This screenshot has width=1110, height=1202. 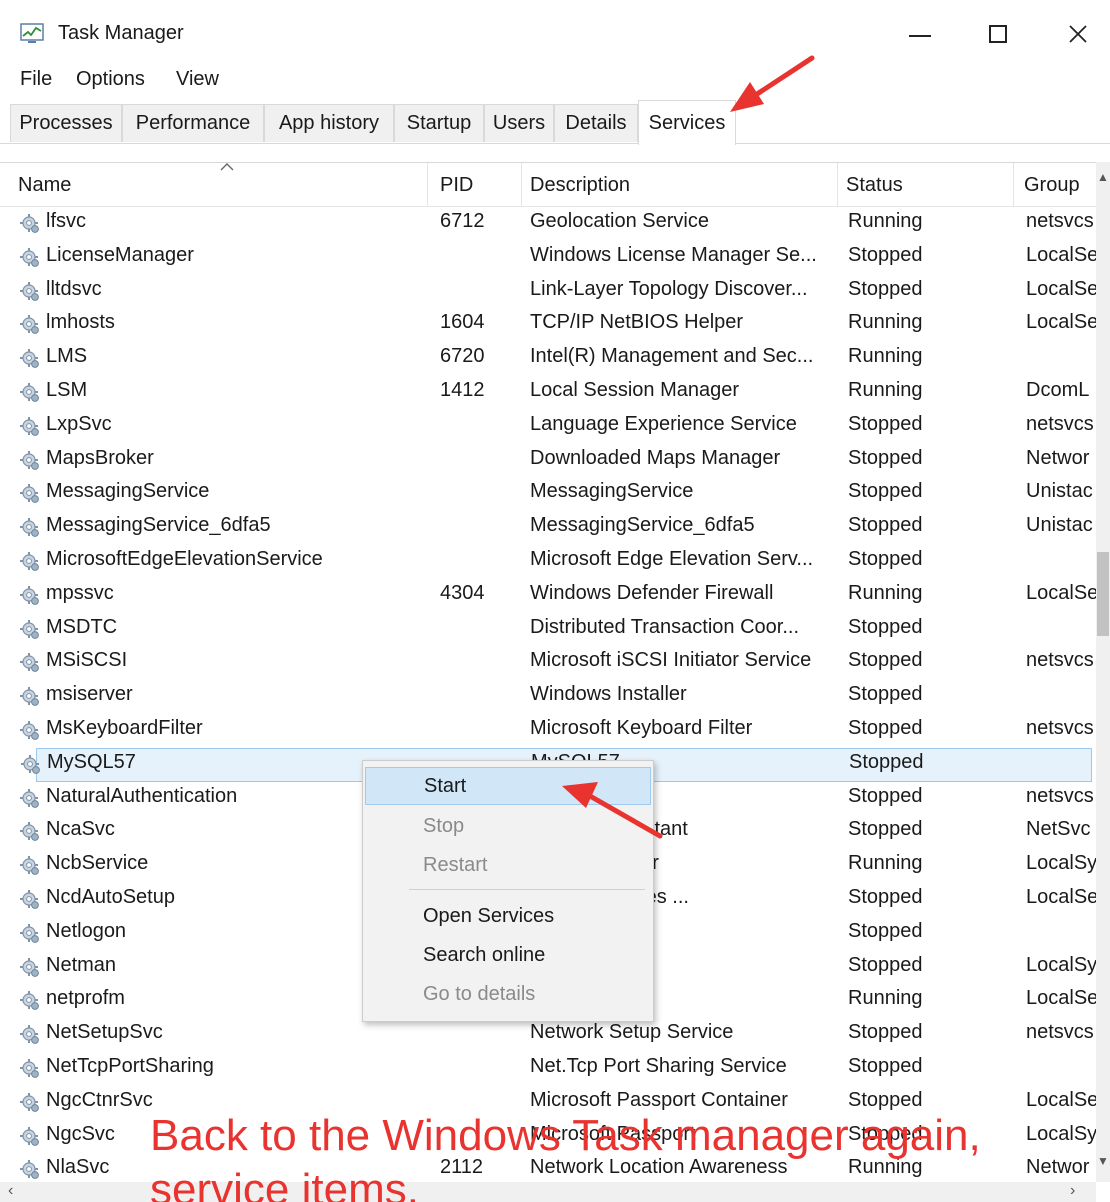 I want to click on sort-ascending-icon, so click(x=227, y=167).